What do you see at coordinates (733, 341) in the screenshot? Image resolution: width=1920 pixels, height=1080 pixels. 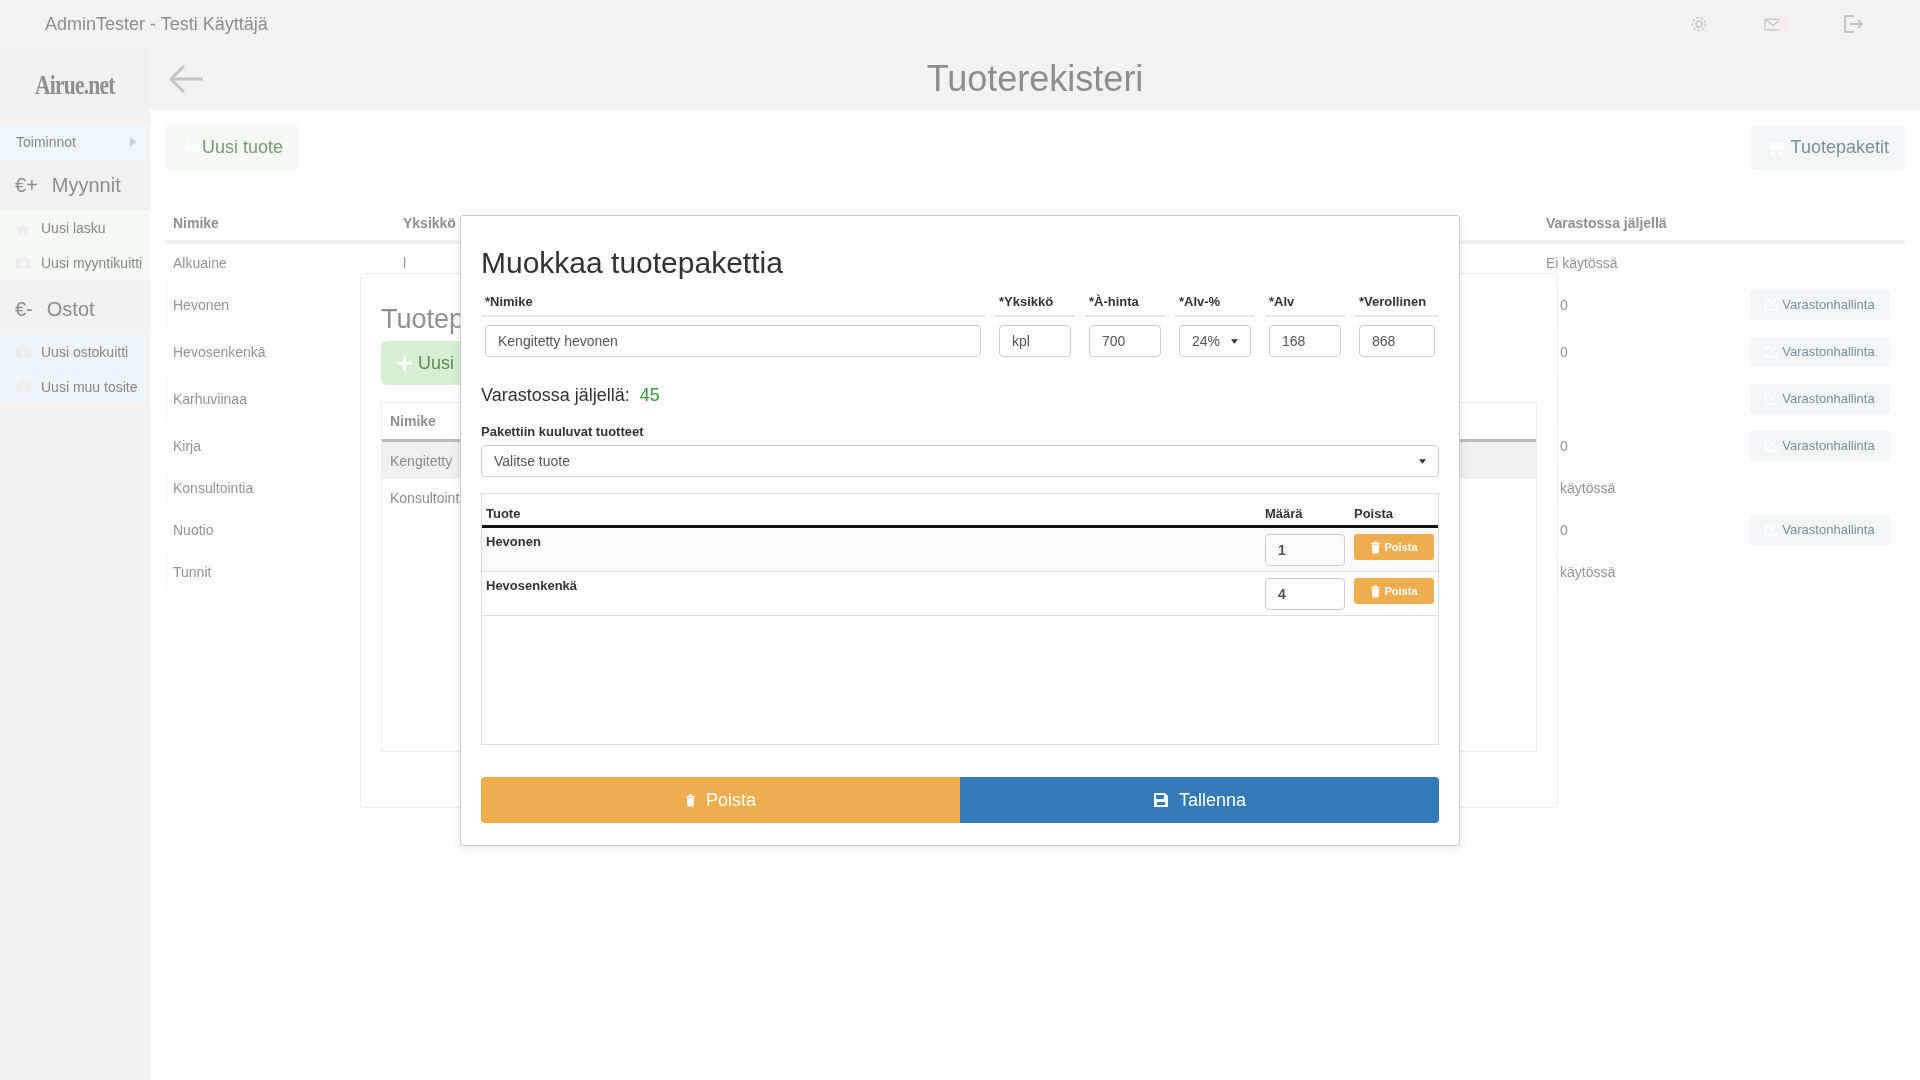 I see `input-field: Kengitetty hevonen` at bounding box center [733, 341].